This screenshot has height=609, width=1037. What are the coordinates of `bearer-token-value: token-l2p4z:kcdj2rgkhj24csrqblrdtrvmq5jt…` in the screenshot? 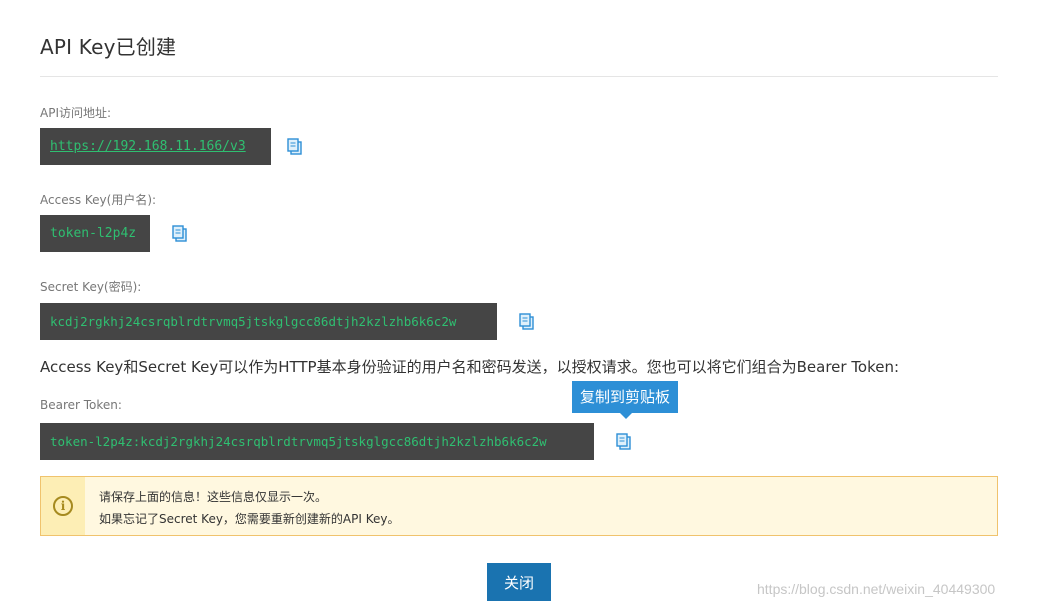 It's located at (317, 441).